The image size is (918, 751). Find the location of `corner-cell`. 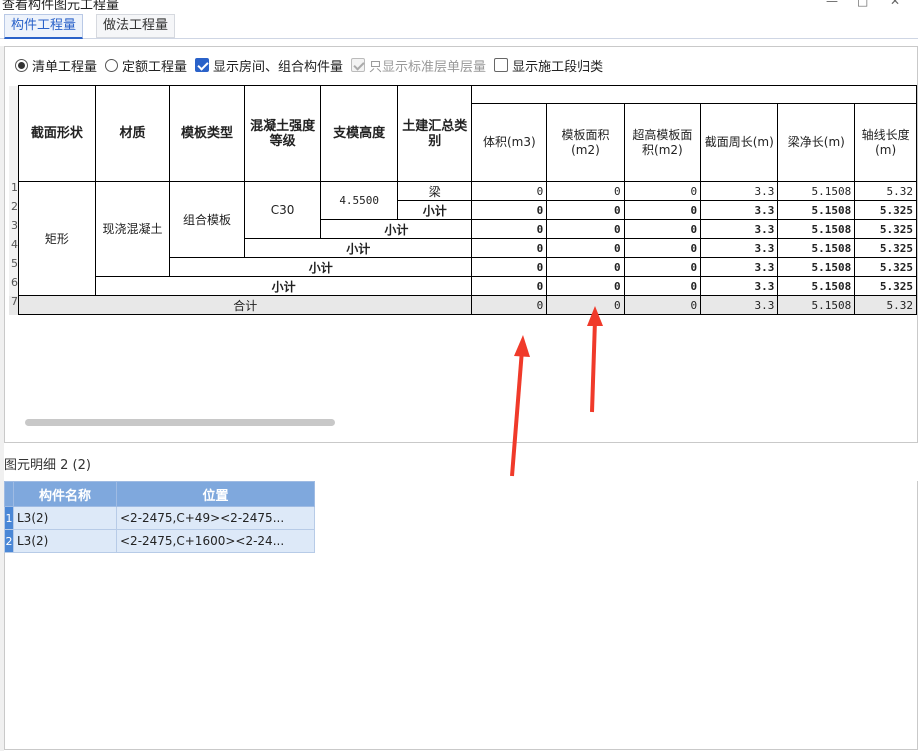

corner-cell is located at coordinates (14, 94).